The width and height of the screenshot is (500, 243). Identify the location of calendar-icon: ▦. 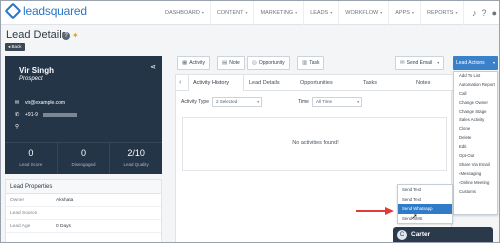
(185, 63).